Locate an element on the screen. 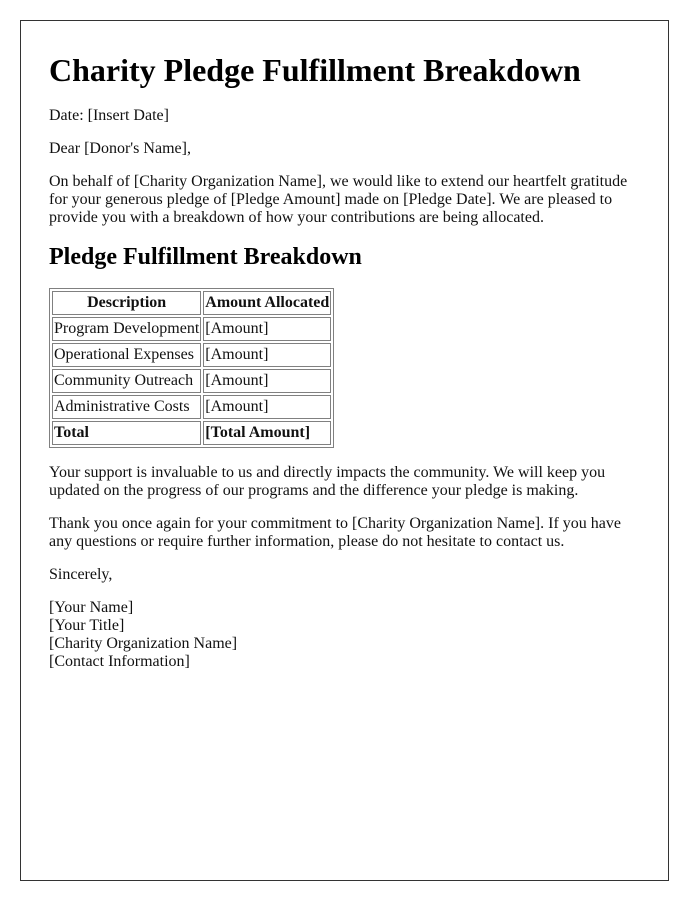 Image resolution: width=700 pixels, height=900 pixels. table-row: Operational Expenses [Amount] is located at coordinates (192, 355).